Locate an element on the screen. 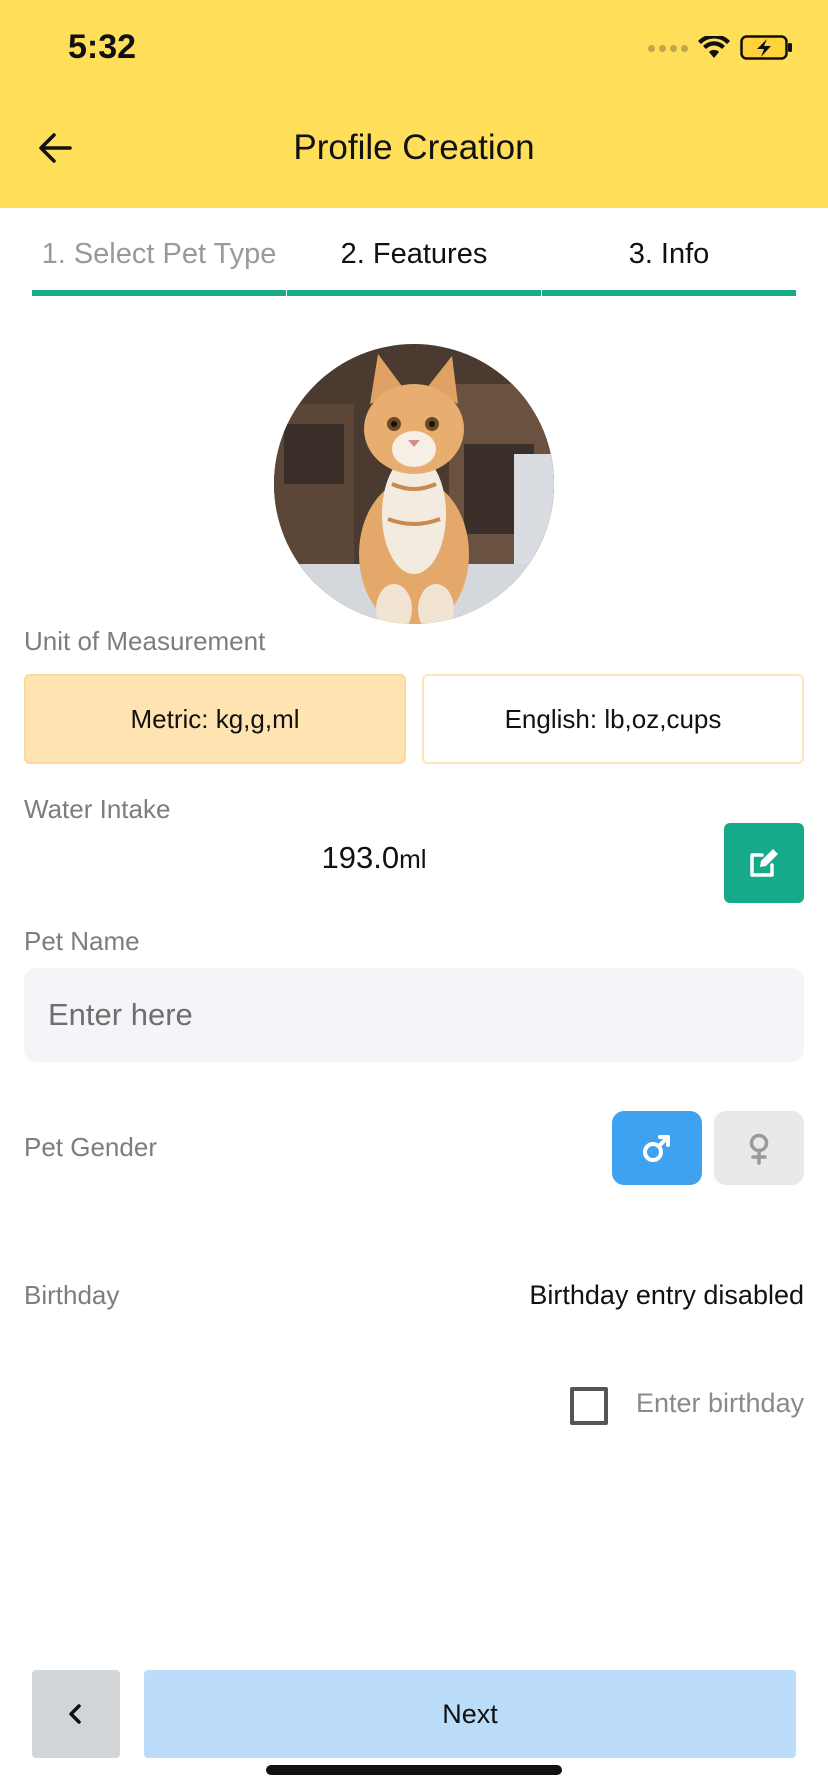 The image size is (828, 1792). tab-info: 3. Info is located at coordinates (668, 262).